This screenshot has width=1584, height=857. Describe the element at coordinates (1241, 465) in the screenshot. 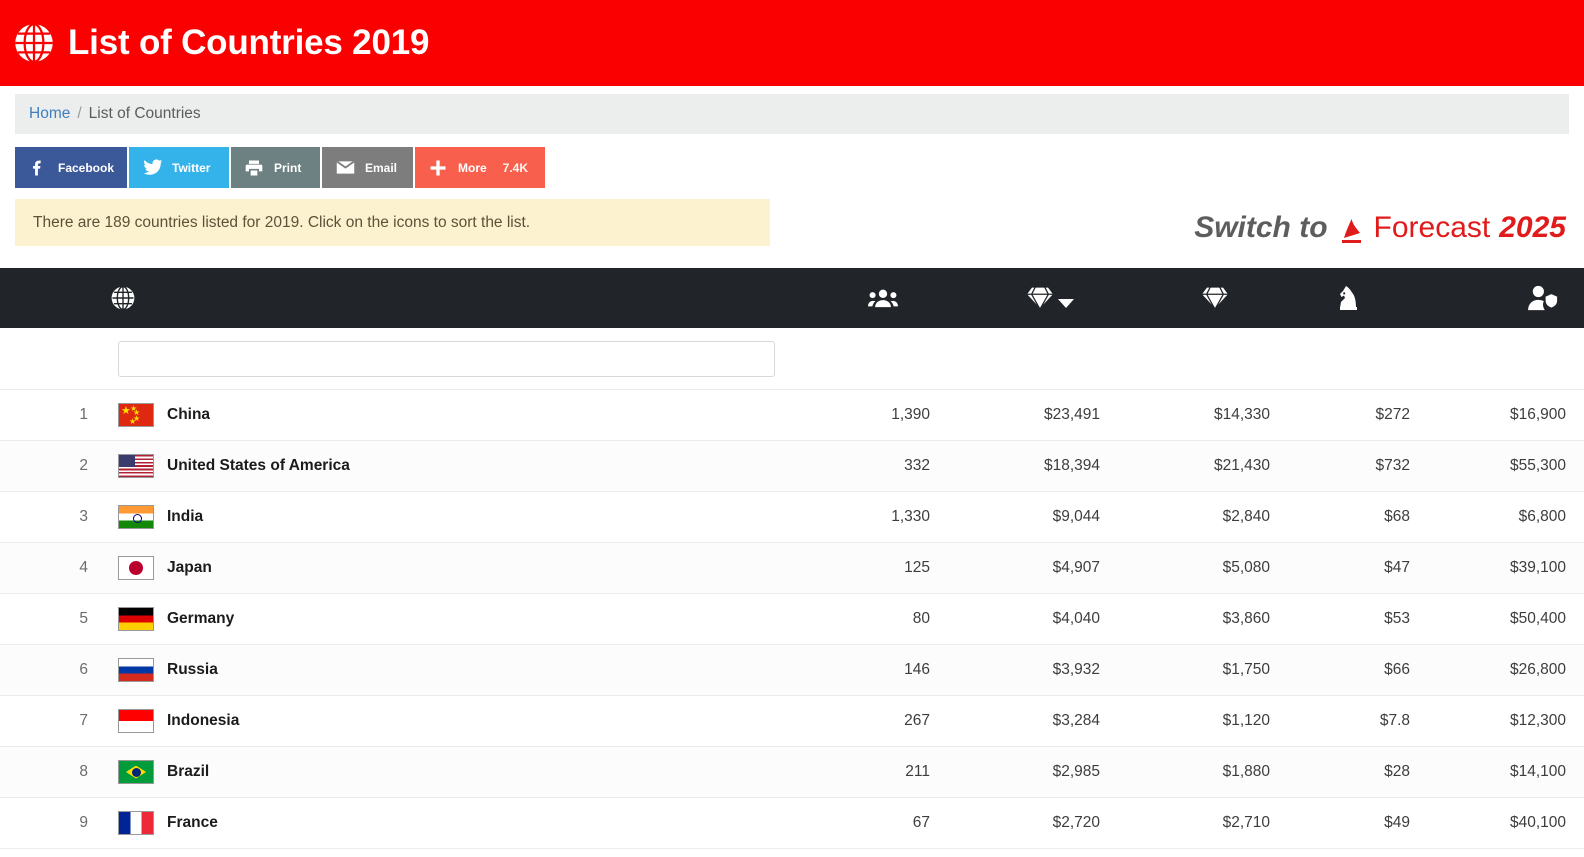

I see `row-debt: $21,430` at that location.